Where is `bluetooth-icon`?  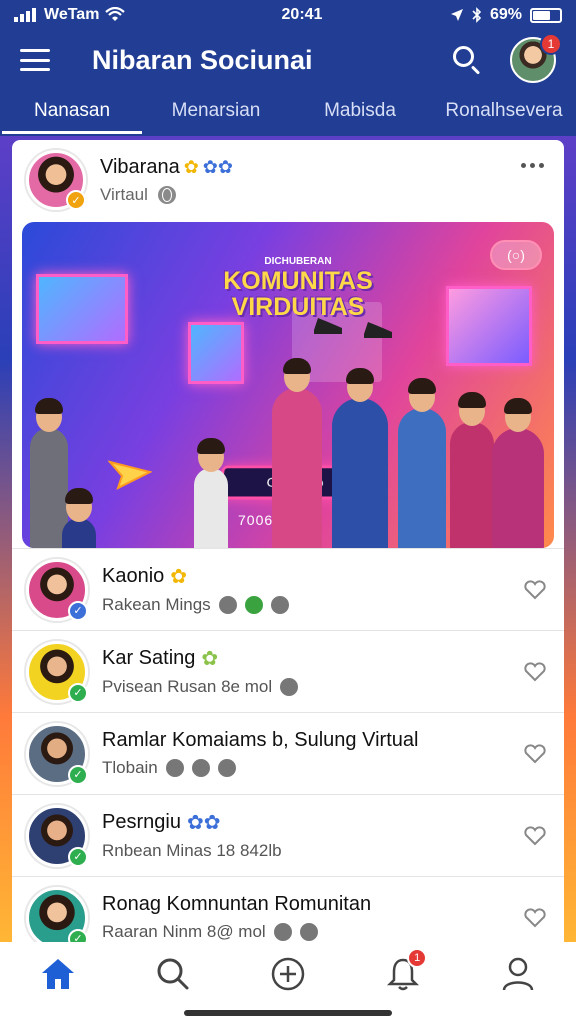 bluetooth-icon is located at coordinates (477, 15).